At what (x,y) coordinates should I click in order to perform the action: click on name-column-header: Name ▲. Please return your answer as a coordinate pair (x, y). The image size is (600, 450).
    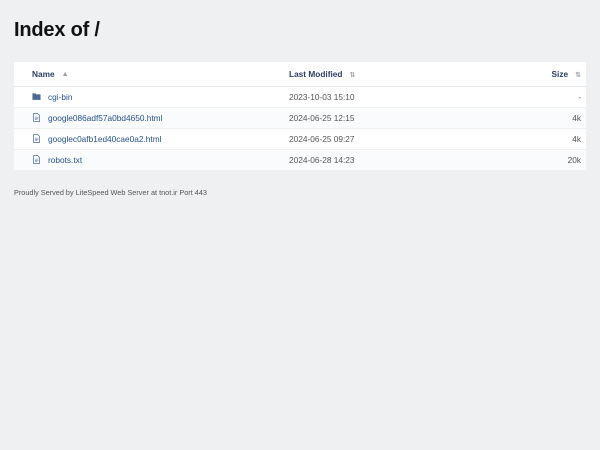
    Looking at the image, I should click on (151, 74).